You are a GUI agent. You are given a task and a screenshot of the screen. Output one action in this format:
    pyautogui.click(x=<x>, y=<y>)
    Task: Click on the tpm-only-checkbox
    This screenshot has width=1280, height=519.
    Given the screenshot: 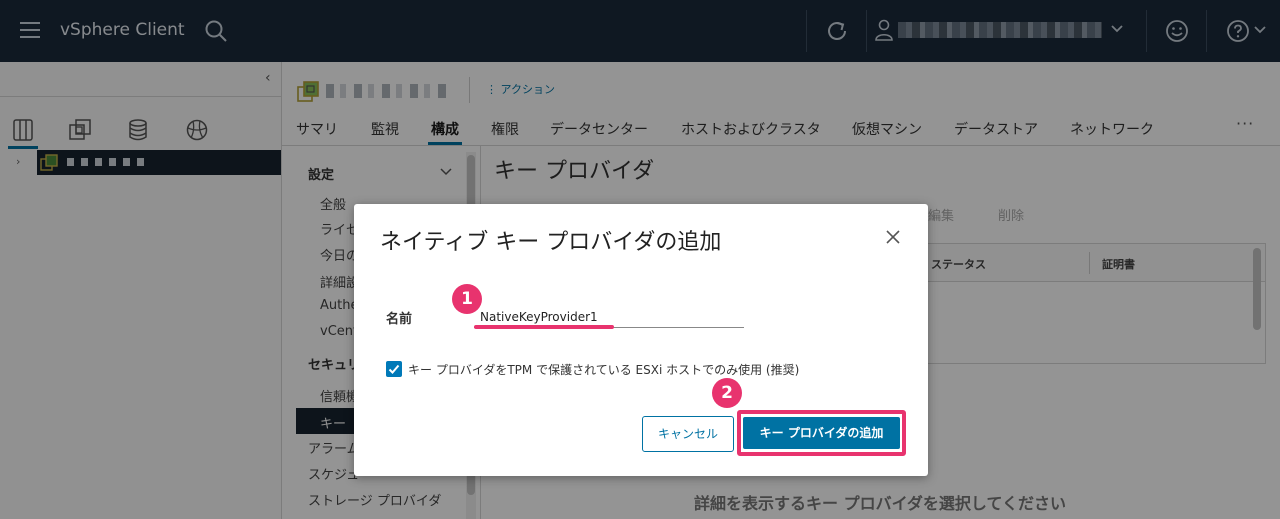 What is the action you would take?
    pyautogui.click(x=394, y=369)
    